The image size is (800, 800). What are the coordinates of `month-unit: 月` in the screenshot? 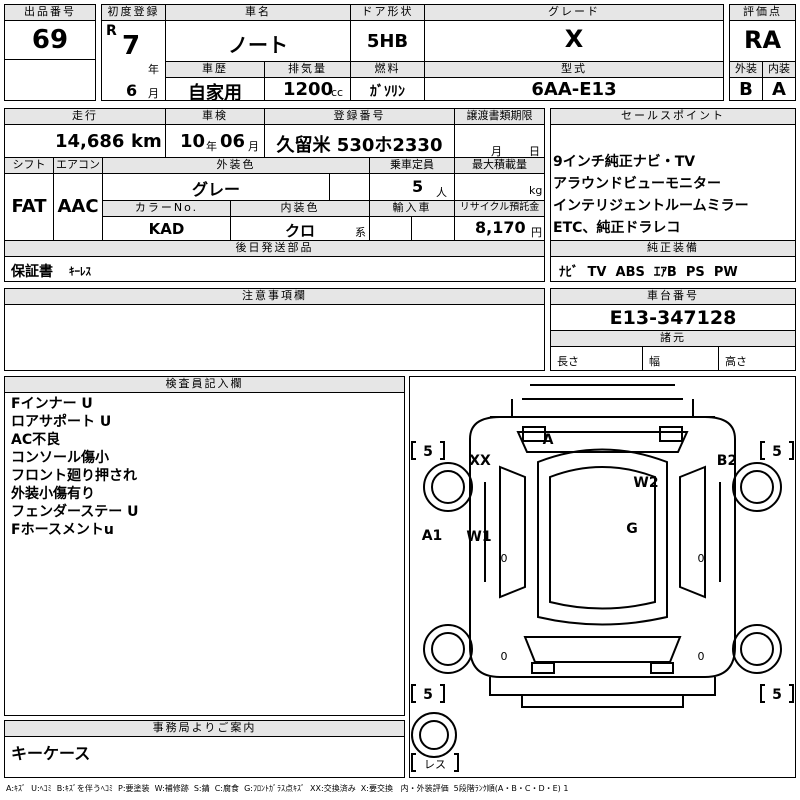 It's located at (153, 93).